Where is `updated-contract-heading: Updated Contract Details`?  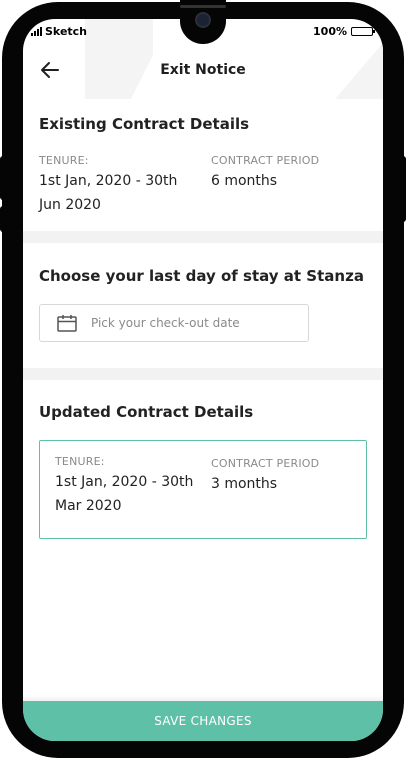
updated-contract-heading: Updated Contract Details is located at coordinates (146, 412).